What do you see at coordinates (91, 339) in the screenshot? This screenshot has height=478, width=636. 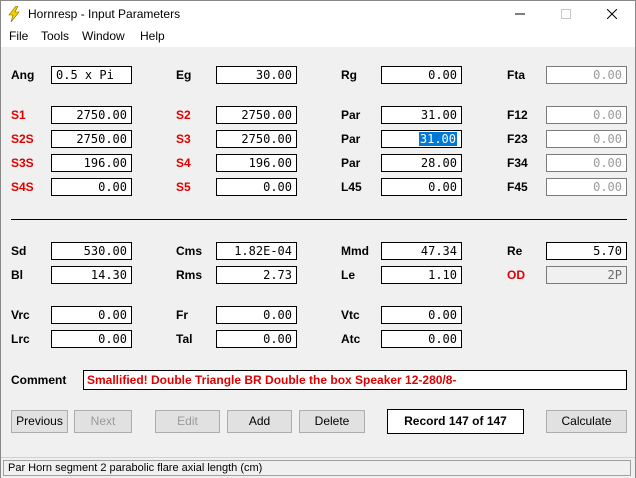 I see `field-lrc: 0.00` at bounding box center [91, 339].